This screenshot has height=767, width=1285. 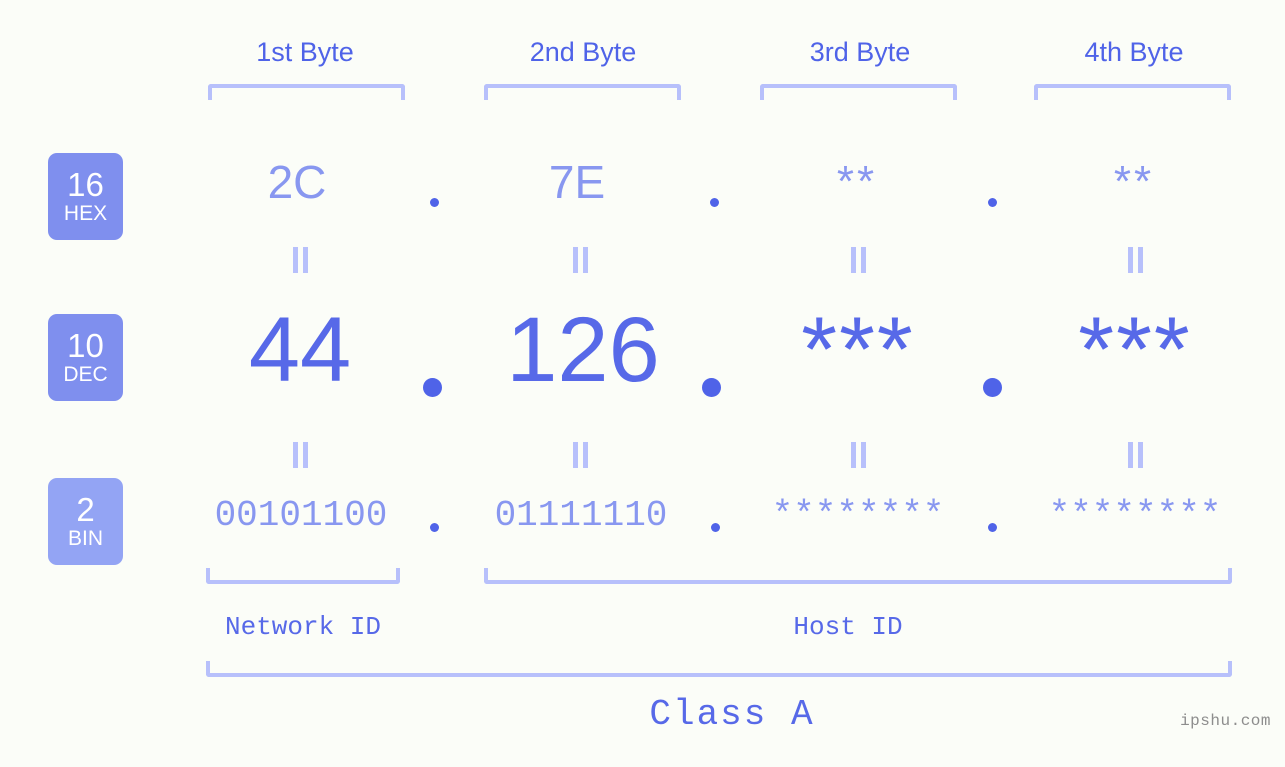 What do you see at coordinates (303, 576) in the screenshot?
I see `network-id-bracket` at bounding box center [303, 576].